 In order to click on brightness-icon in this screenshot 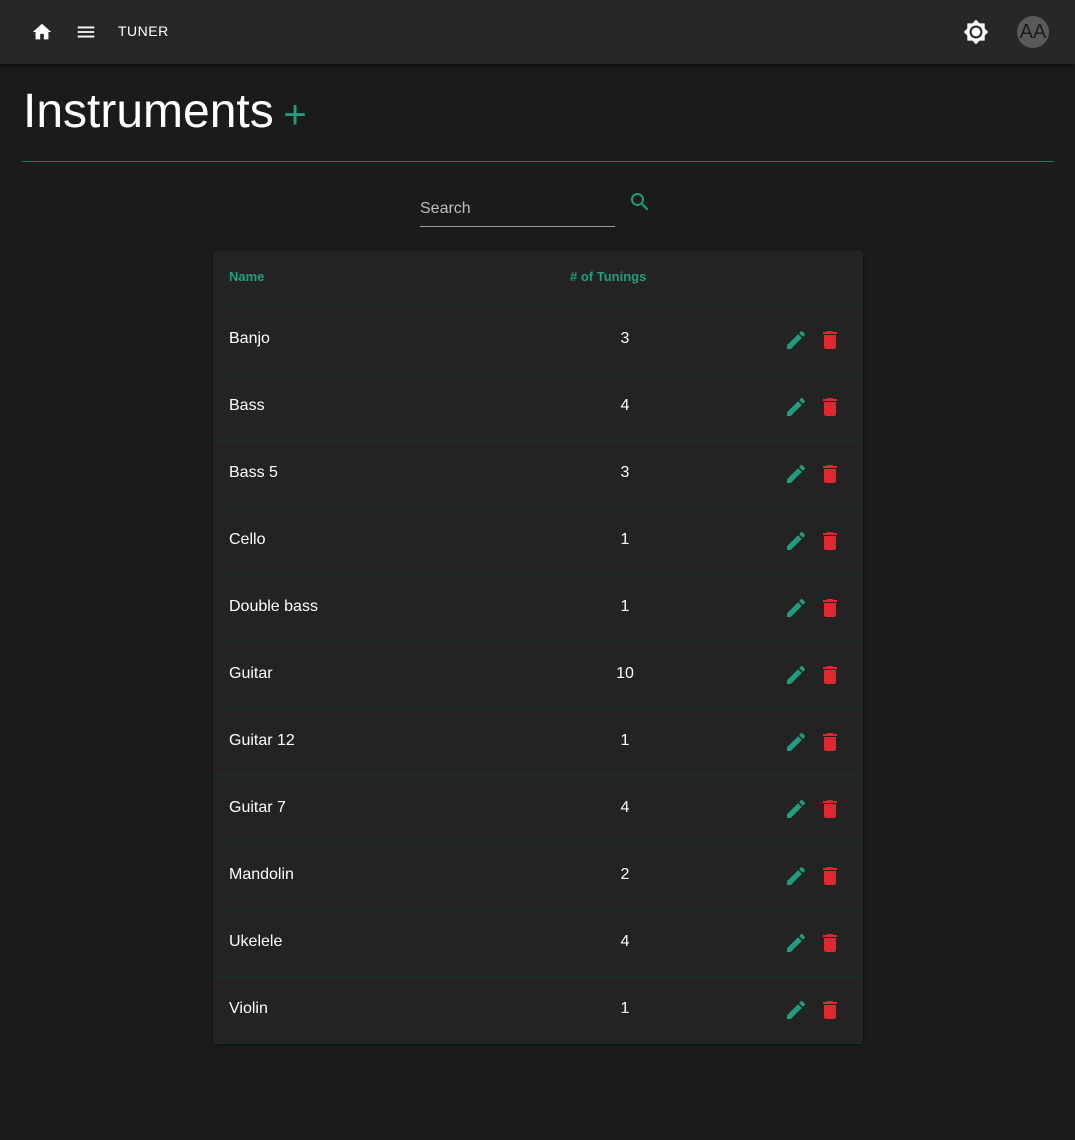, I will do `click(976, 32)`.